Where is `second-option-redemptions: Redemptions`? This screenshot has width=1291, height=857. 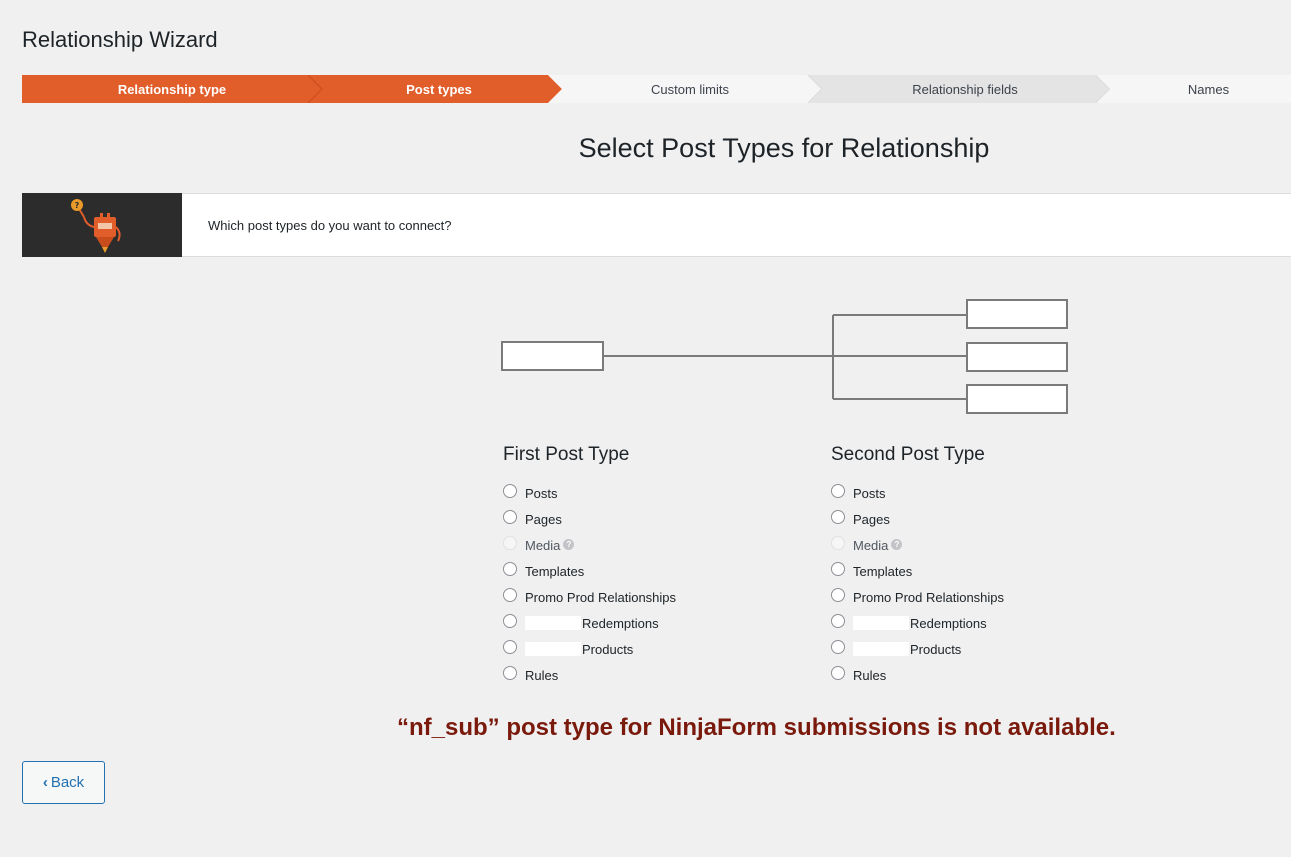
second-option-redemptions: Redemptions is located at coordinates (917, 623).